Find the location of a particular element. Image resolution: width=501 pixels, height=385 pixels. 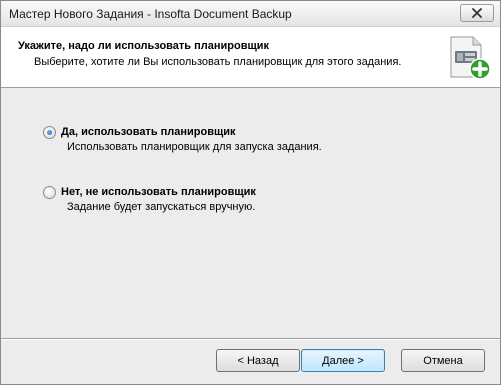

close-icon is located at coordinates (477, 13).